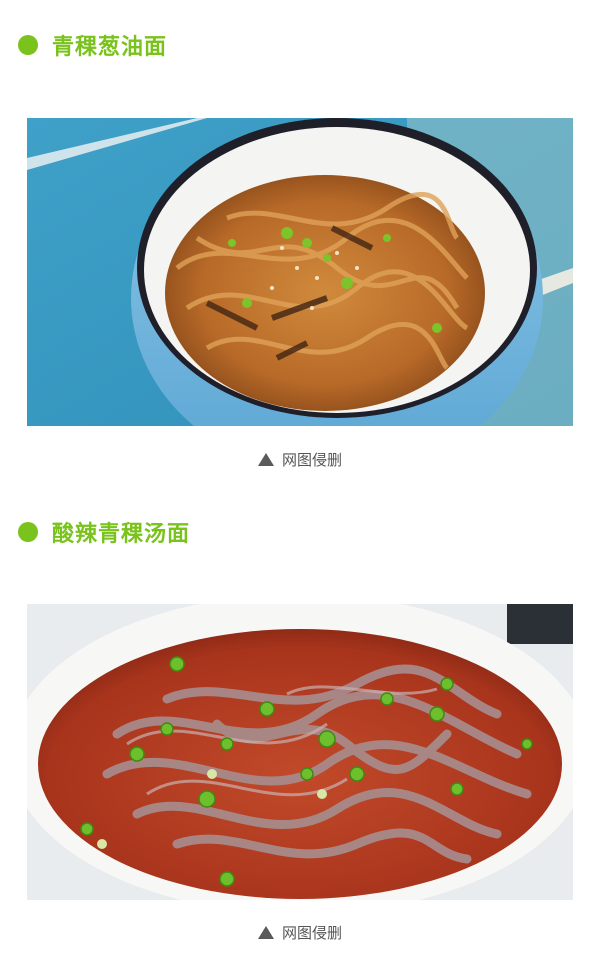 The width and height of the screenshot is (600, 972). I want to click on photo-caption-1: 网图侵删, so click(300, 459).